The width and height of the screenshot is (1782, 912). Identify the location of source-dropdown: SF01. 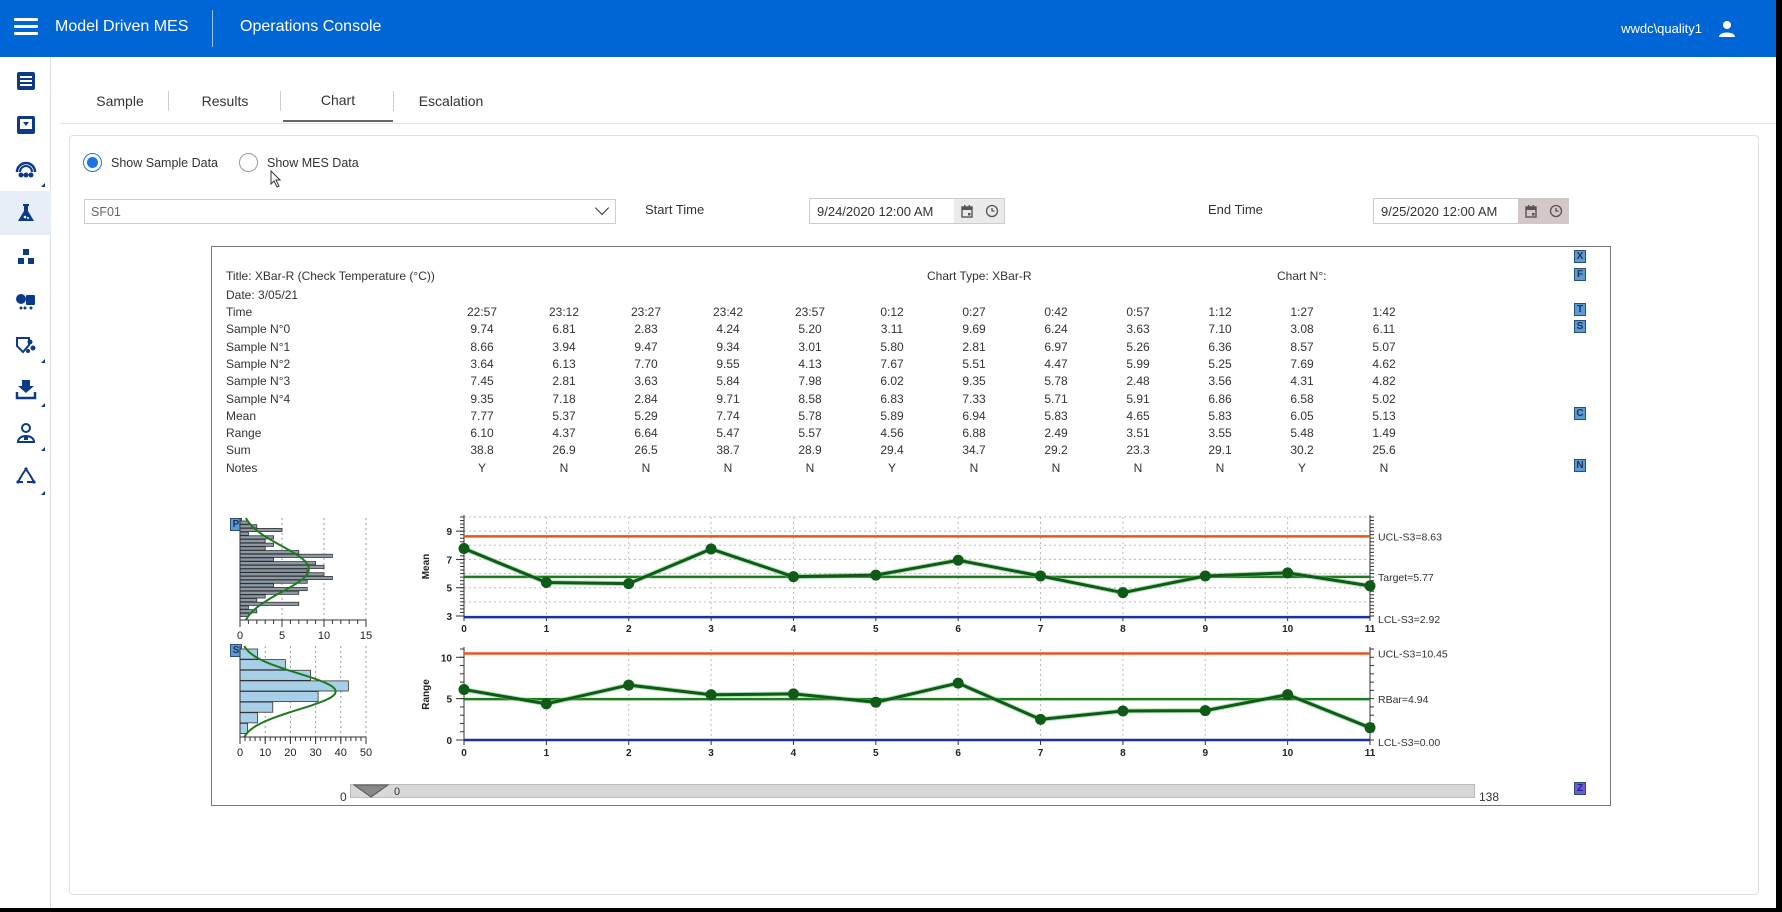
(350, 211).